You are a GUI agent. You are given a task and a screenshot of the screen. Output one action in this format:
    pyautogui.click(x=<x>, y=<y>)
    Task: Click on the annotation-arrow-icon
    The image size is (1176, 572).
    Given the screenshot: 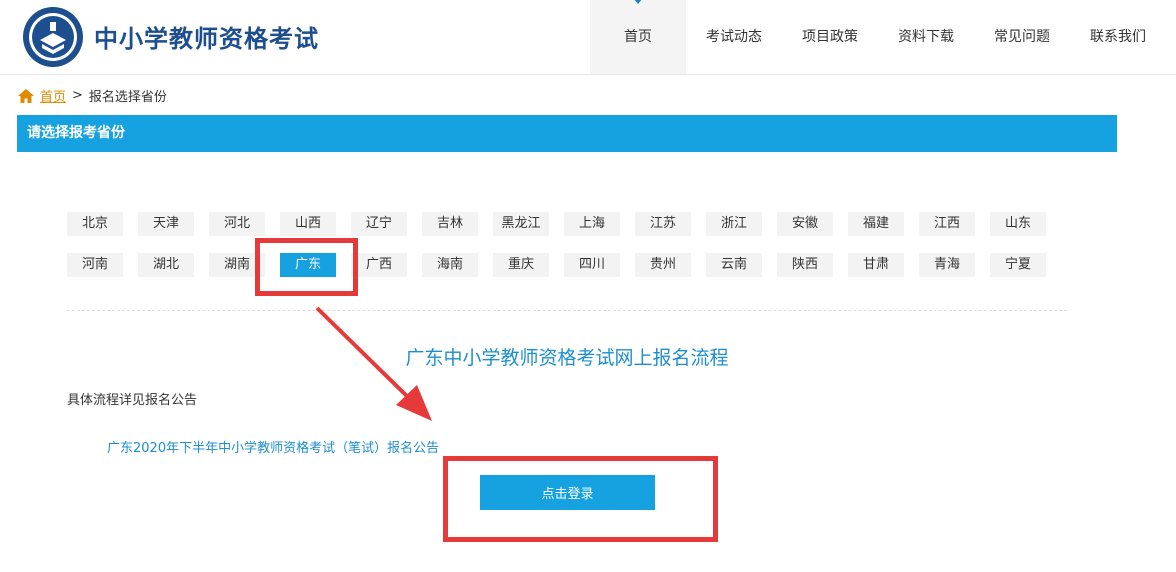 What is the action you would take?
    pyautogui.click(x=373, y=363)
    